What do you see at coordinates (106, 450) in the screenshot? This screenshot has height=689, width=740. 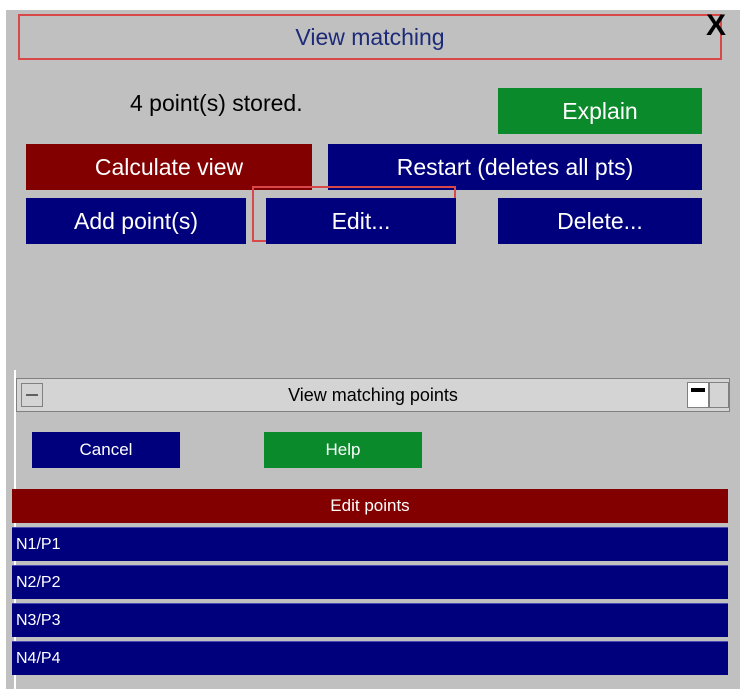 I see `cancel-button: Cancel` at bounding box center [106, 450].